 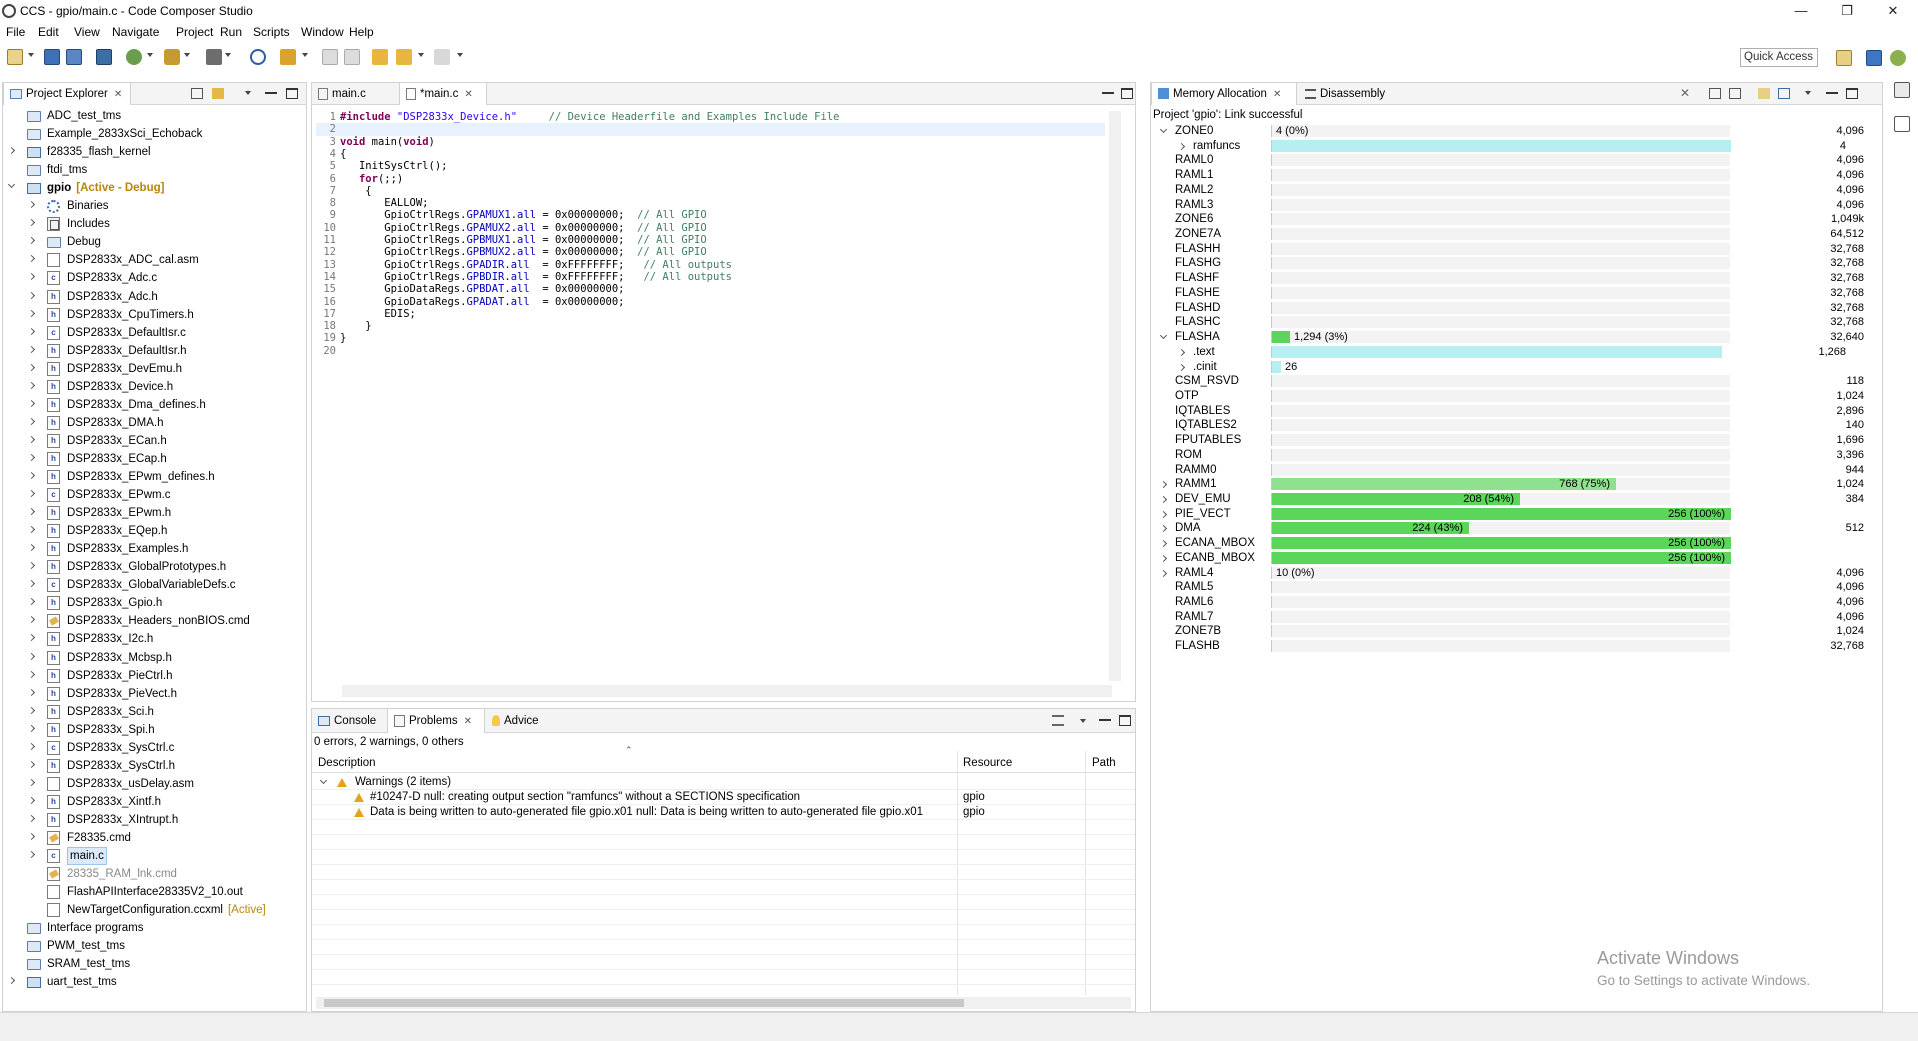 I want to click on tree-item: DSP2833x_usDelay.asm, so click(x=154, y=784).